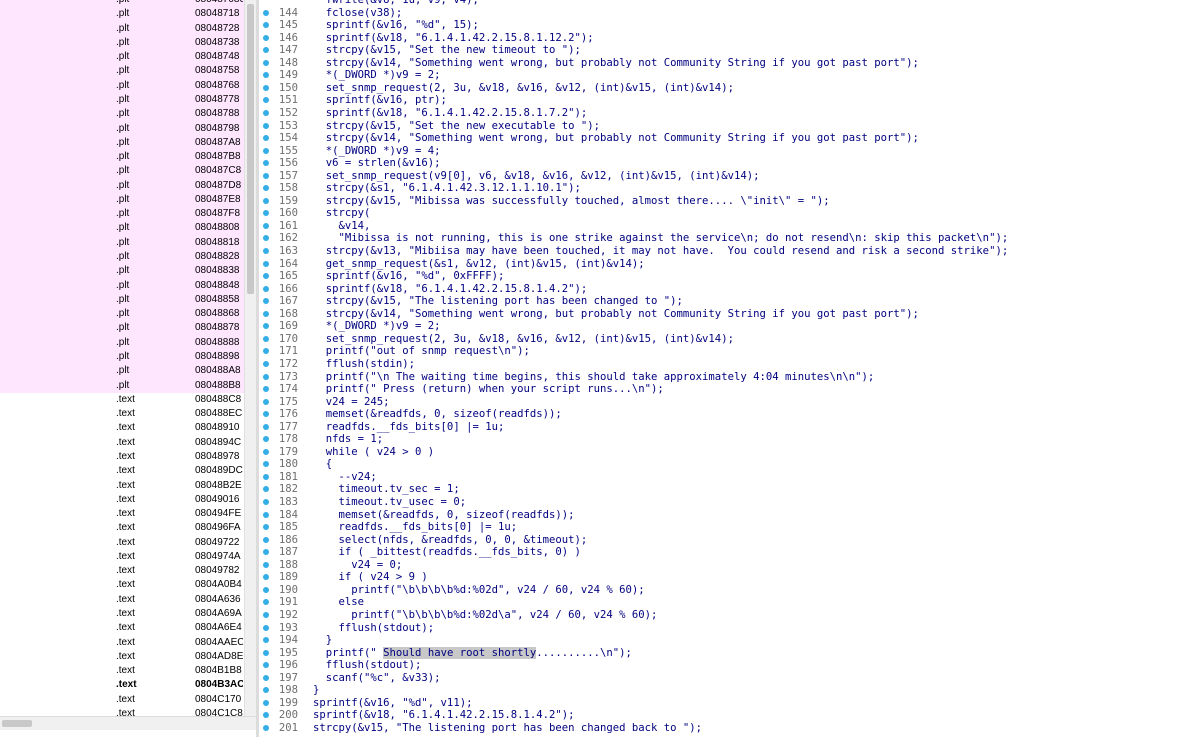  Describe the element at coordinates (122, 471) in the screenshot. I see `segment-row: .text 080489DC` at that location.